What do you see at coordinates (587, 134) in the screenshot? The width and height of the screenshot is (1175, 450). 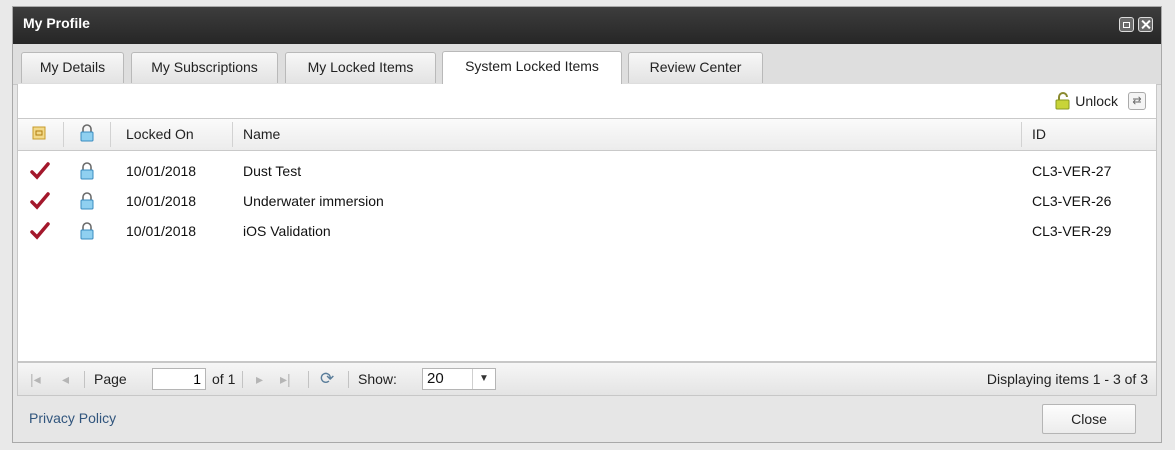 I see `grid-header: Locked On Name ID` at bounding box center [587, 134].